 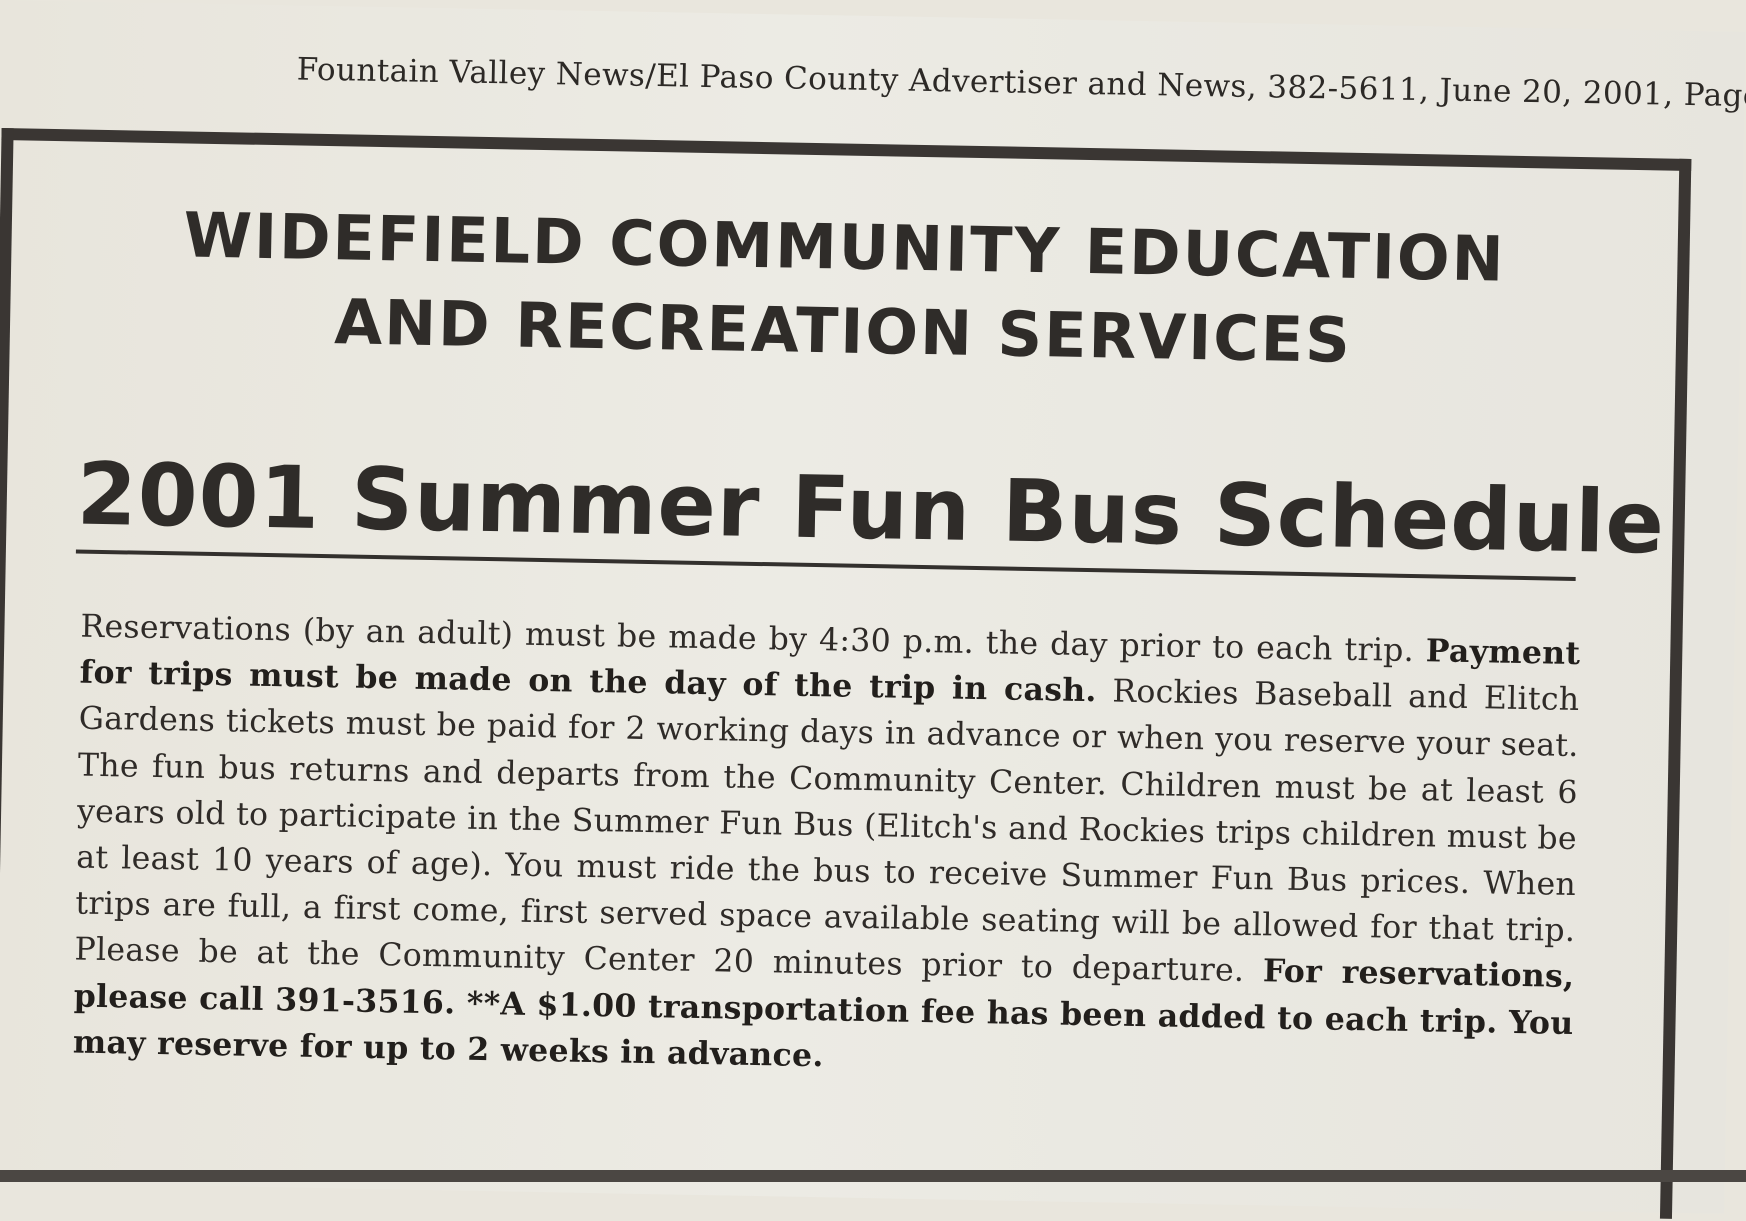 I want to click on schedule-title: 2001 Summer Fun Bus Schedule, so click(x=870, y=510).